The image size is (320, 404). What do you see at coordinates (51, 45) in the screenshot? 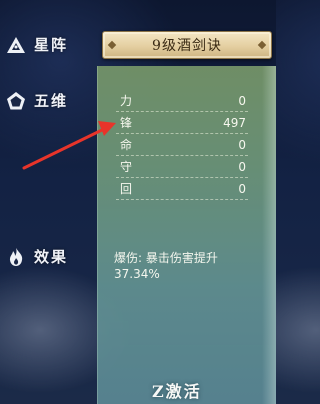
I see `menu-label-xingzhen: 星阵` at bounding box center [51, 45].